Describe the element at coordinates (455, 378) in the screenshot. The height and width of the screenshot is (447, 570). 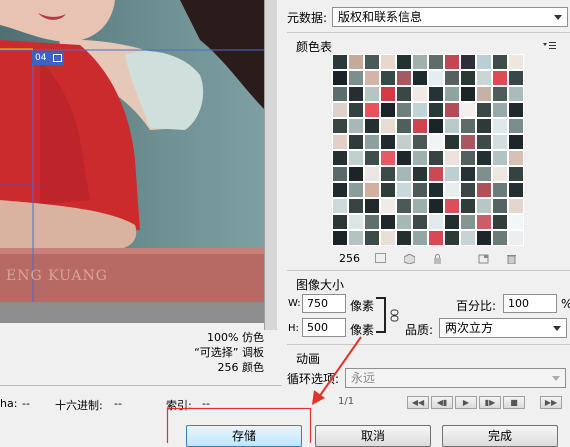
I see `loop-select: 永远` at that location.